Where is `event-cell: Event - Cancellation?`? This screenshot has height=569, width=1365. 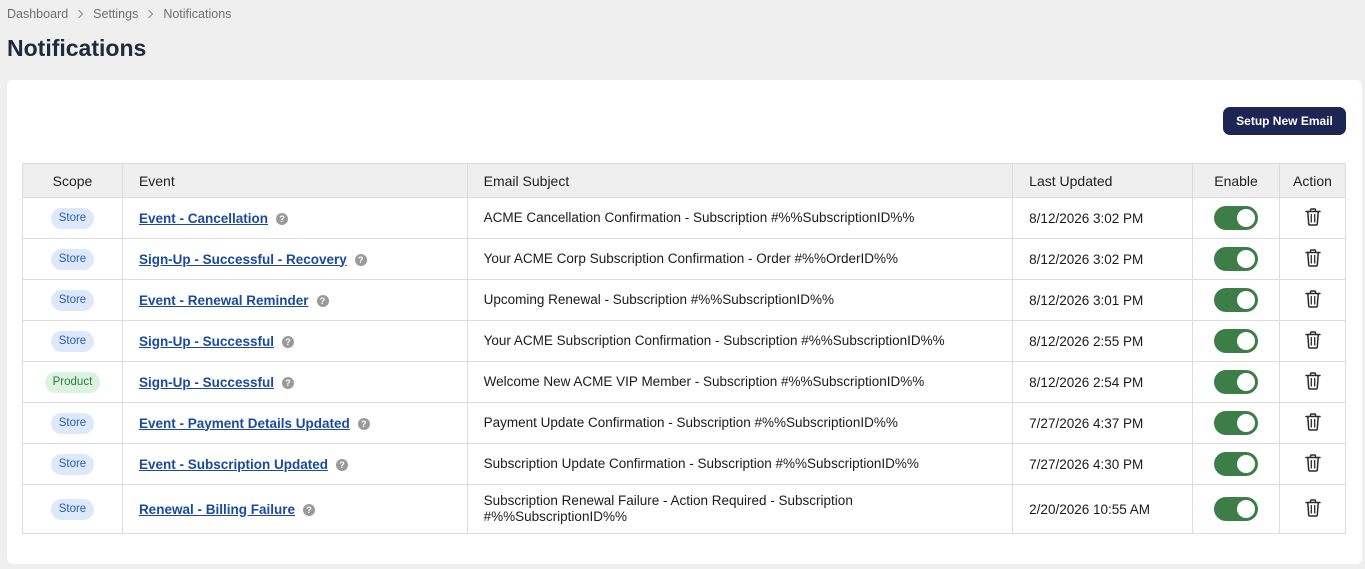
event-cell: Event - Cancellation? is located at coordinates (294, 218).